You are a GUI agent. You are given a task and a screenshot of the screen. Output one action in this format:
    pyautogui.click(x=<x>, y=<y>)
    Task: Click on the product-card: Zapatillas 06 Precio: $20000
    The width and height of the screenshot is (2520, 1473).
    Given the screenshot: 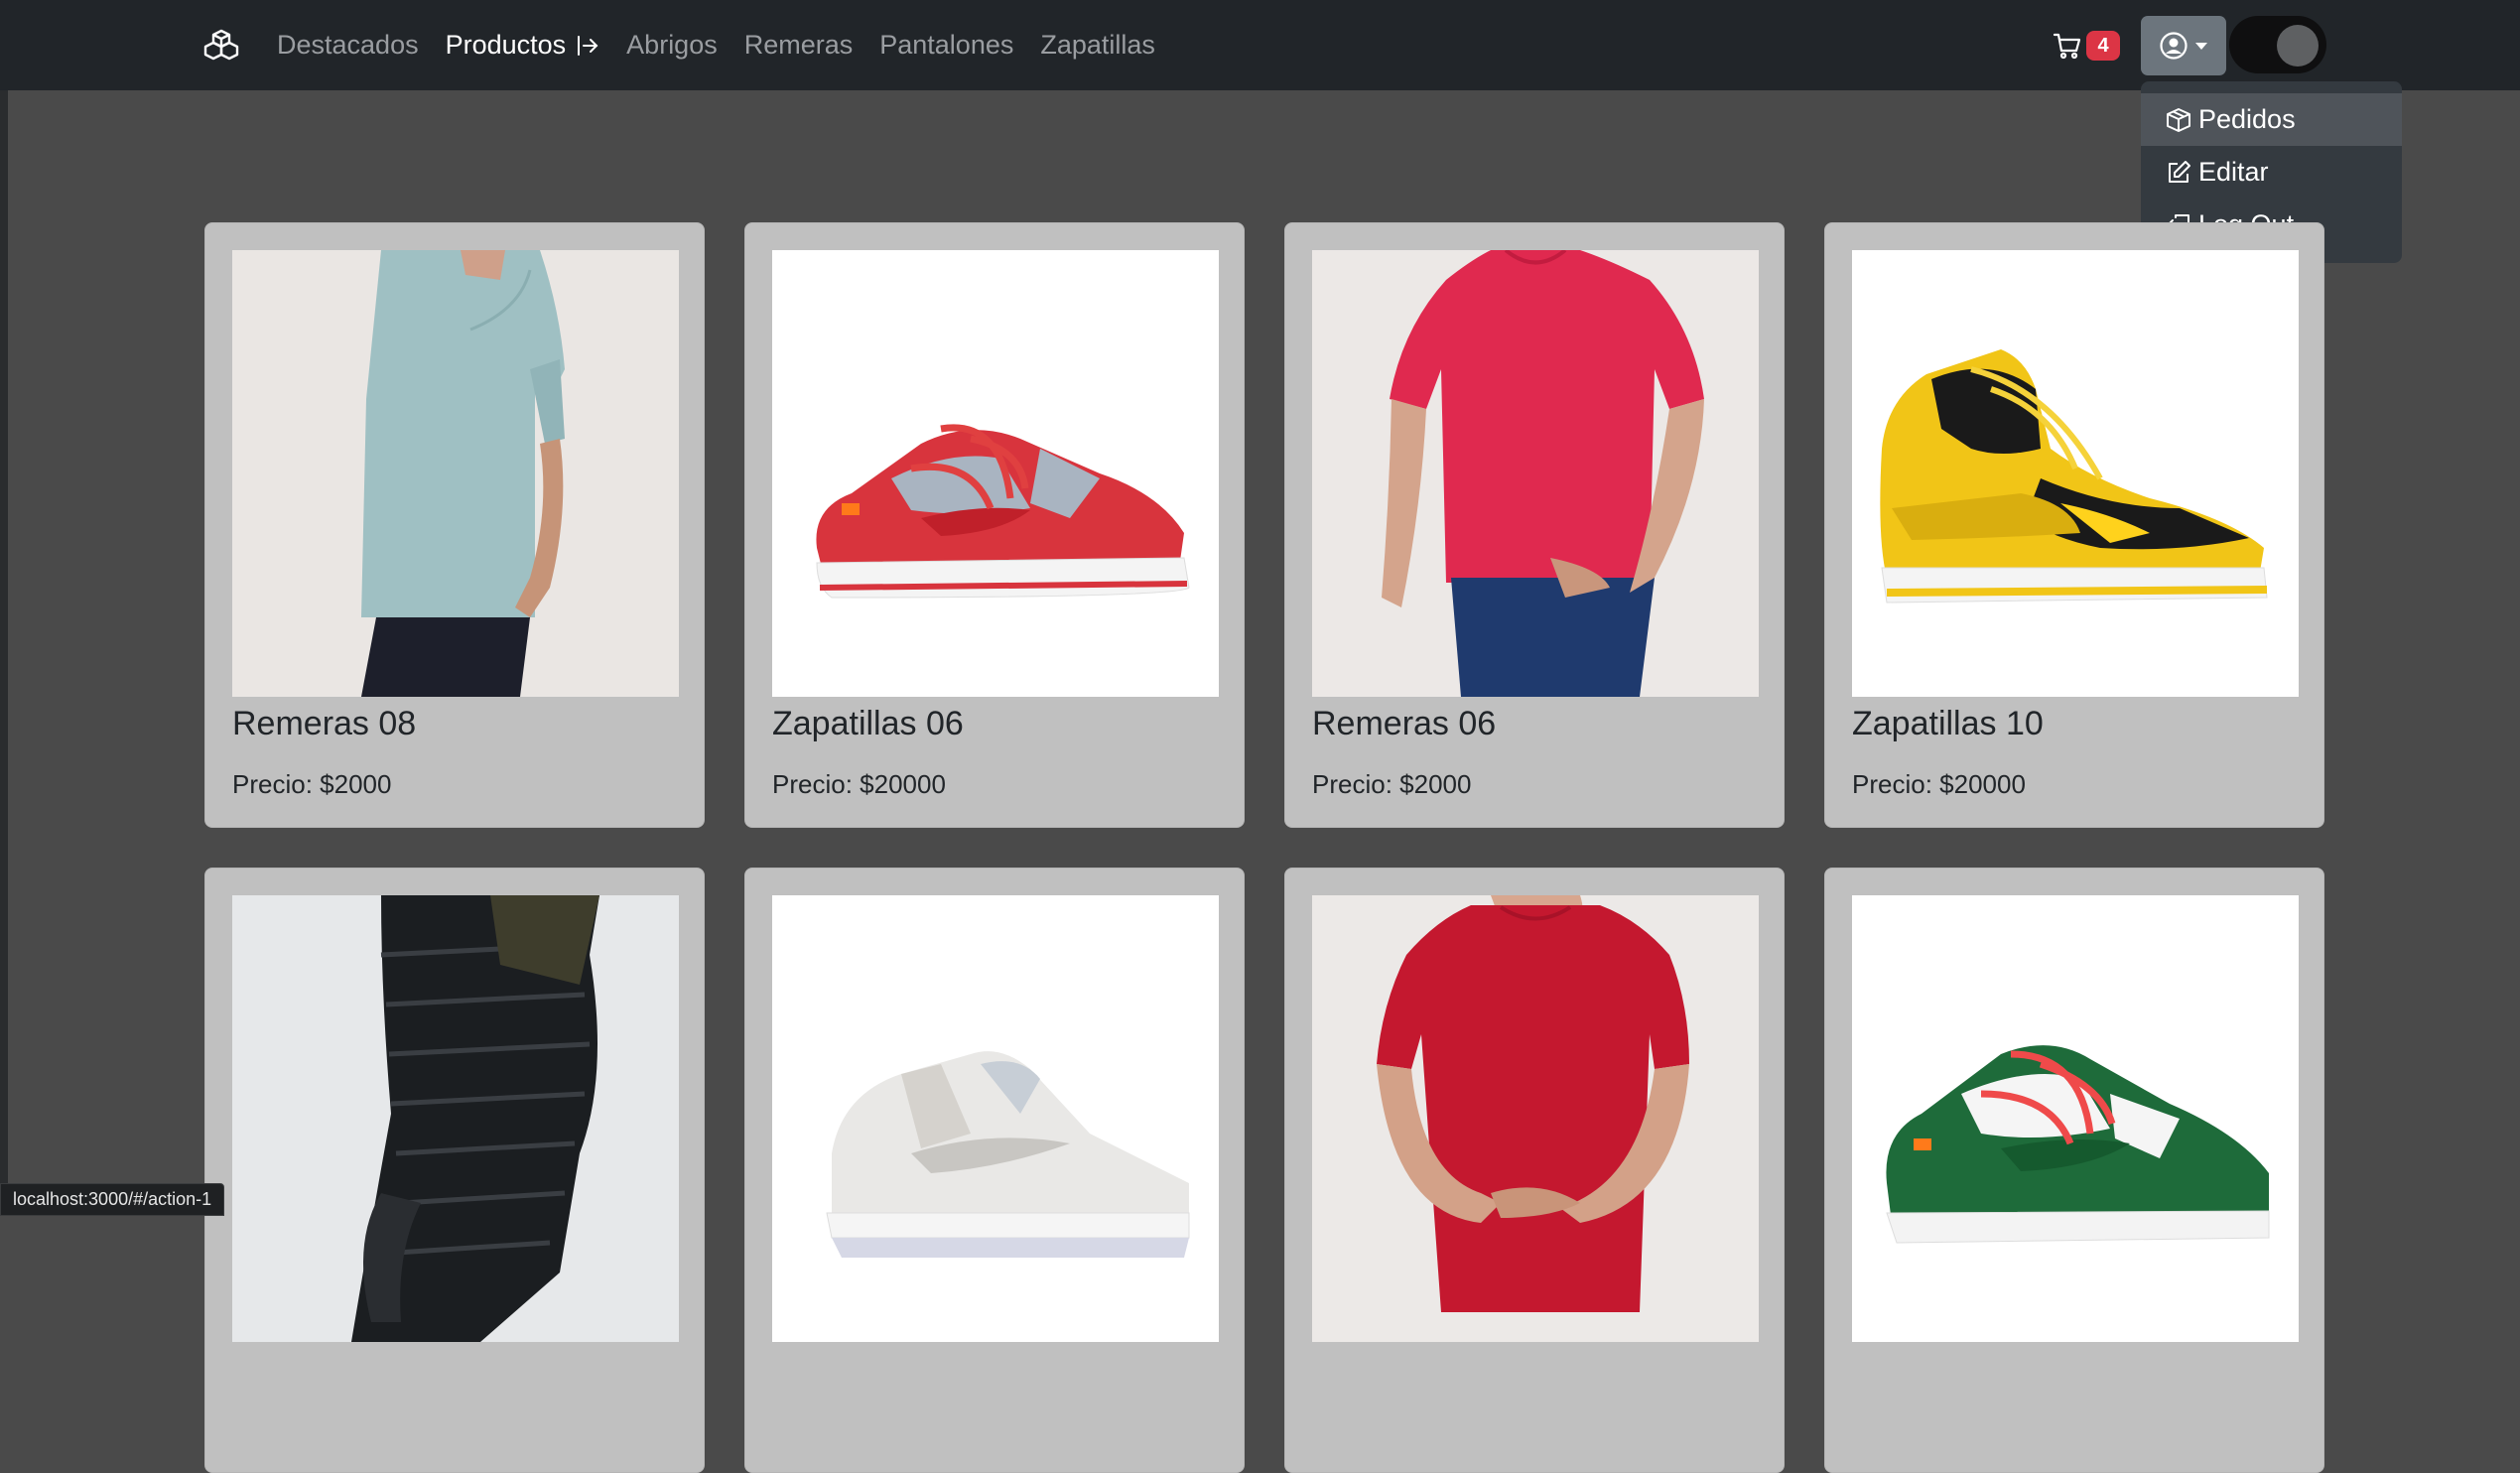 What is the action you would take?
    pyautogui.click(x=994, y=525)
    